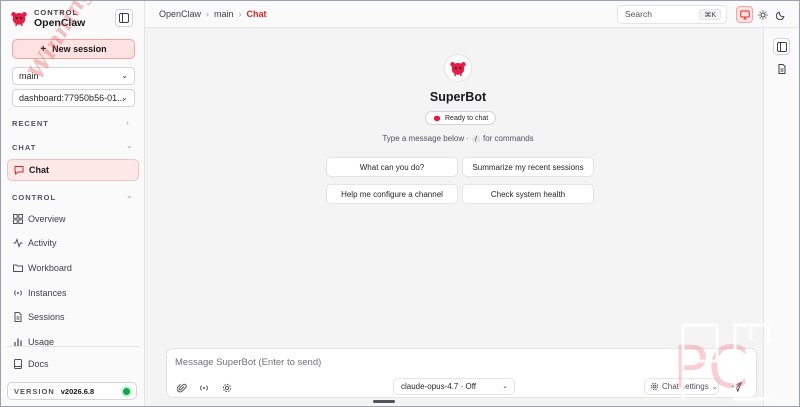 This screenshot has width=800, height=407. I want to click on top-bar: OpenClaw › main › Chat Search ⌘K, so click(472, 14).